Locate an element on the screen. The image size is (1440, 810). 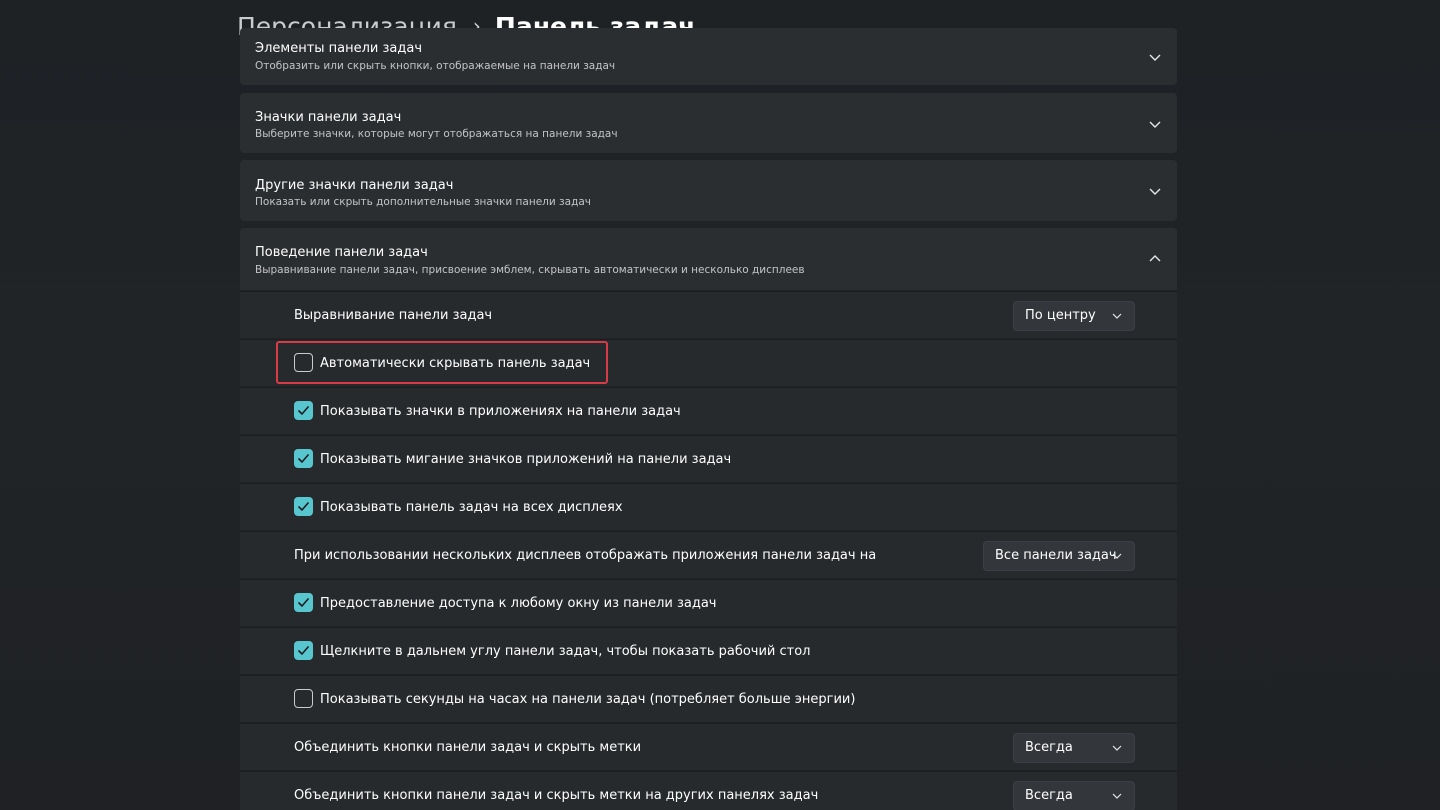
all-displays-checkbox is located at coordinates (303, 506).